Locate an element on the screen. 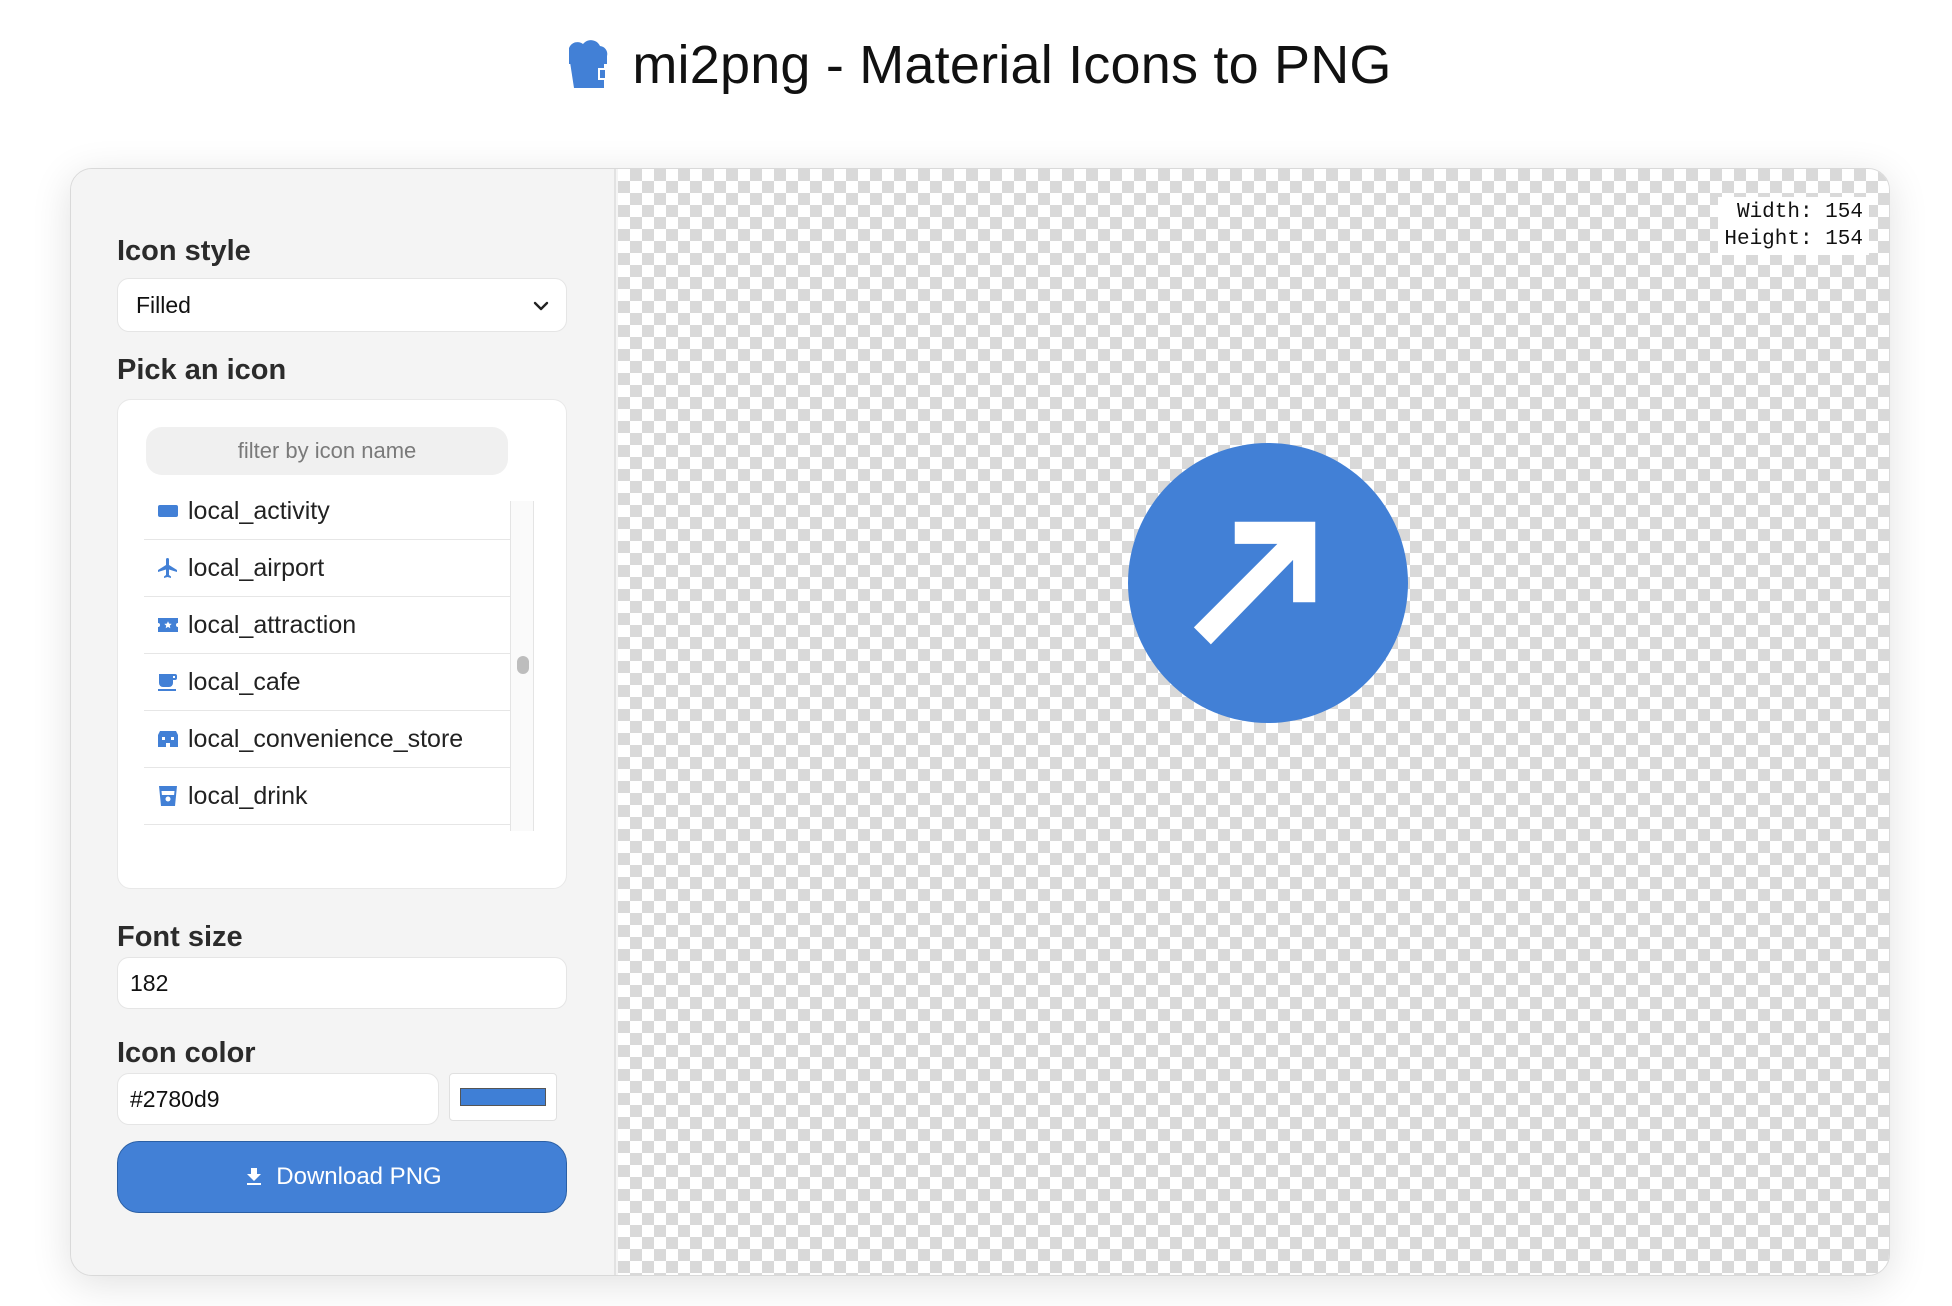  arrow-circle-up-right-icon is located at coordinates (1268, 583).